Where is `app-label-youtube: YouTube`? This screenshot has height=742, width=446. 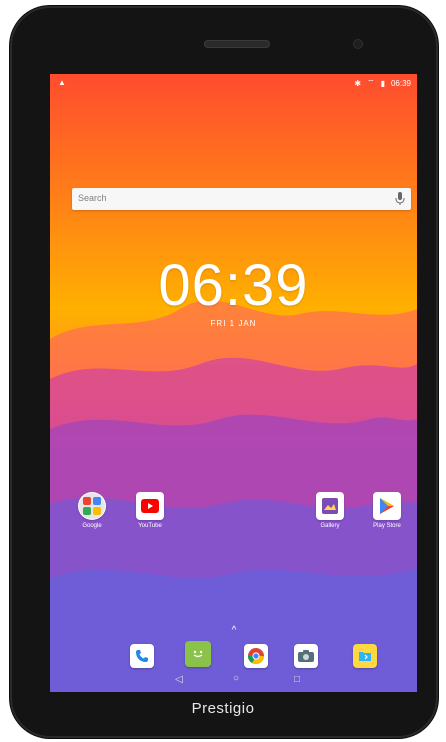 app-label-youtube: YouTube is located at coordinates (150, 526).